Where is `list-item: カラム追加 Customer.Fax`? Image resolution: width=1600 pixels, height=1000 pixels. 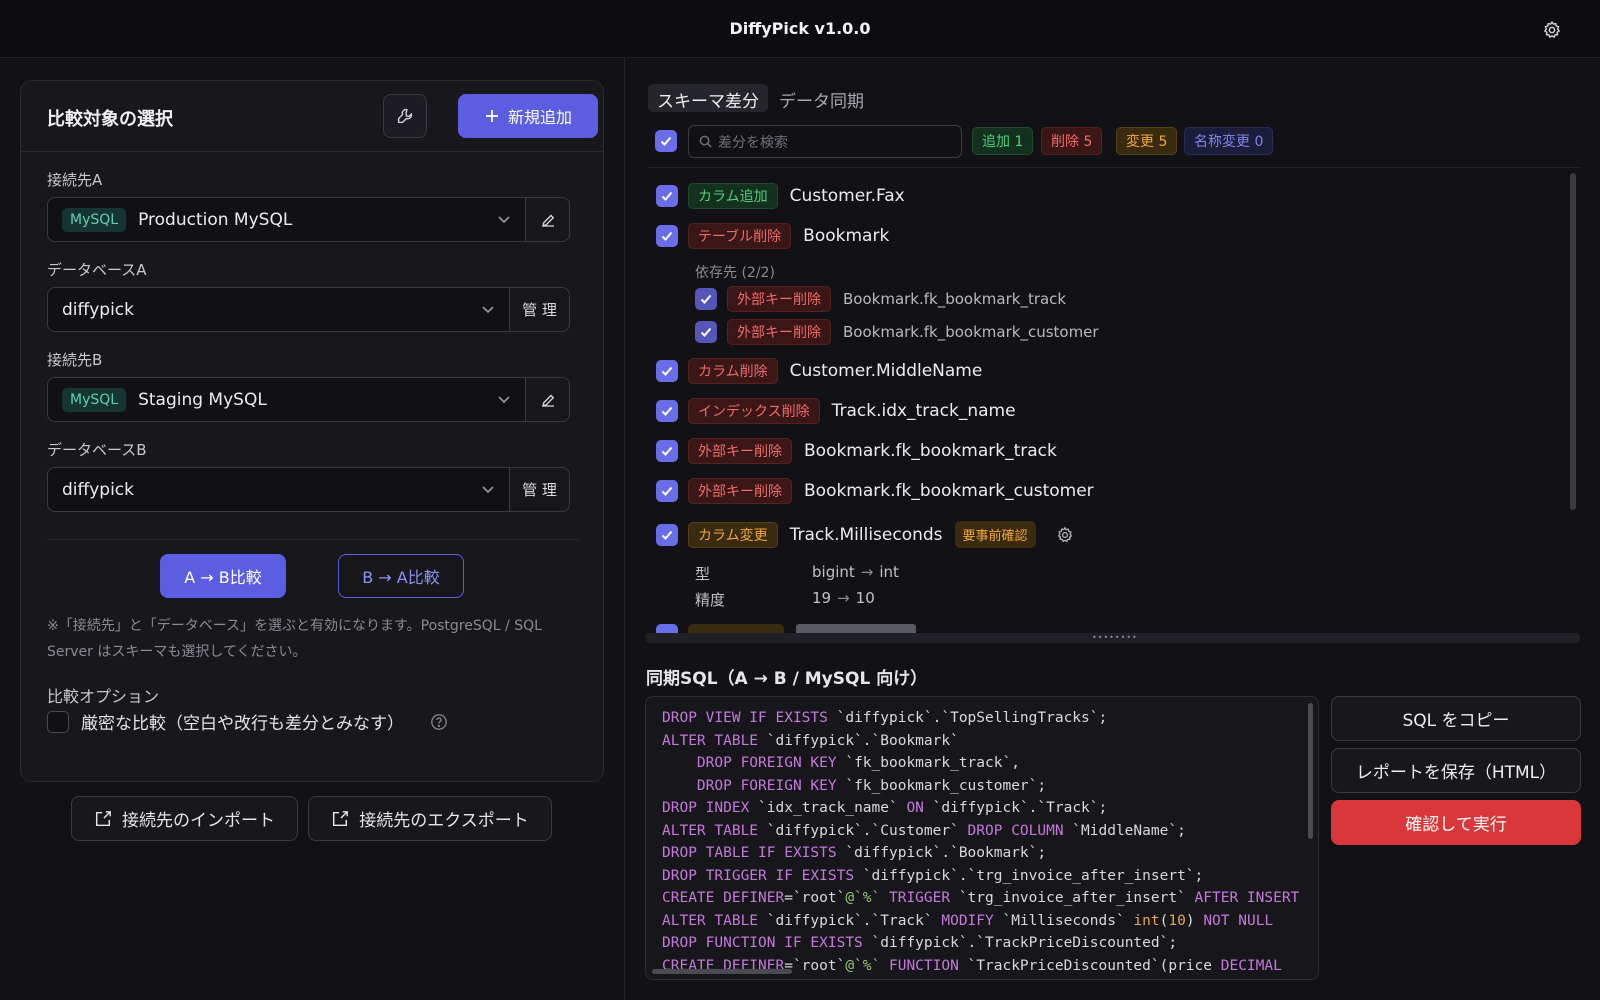 list-item: カラム追加 Customer.Fax is located at coordinates (780, 196).